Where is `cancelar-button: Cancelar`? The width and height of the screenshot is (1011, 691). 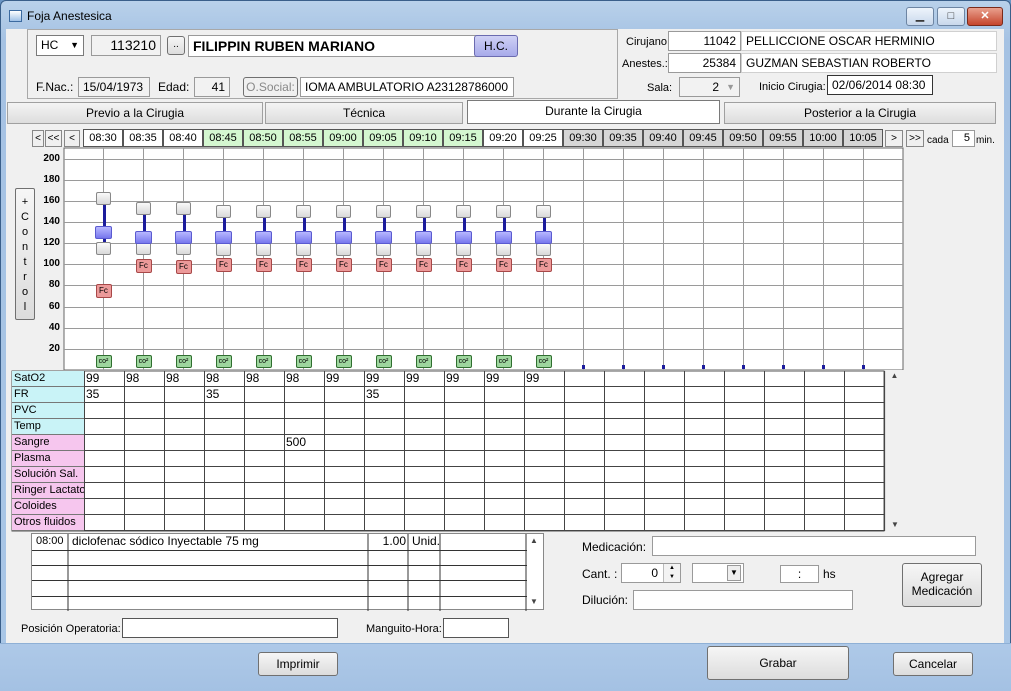 cancelar-button: Cancelar is located at coordinates (933, 664).